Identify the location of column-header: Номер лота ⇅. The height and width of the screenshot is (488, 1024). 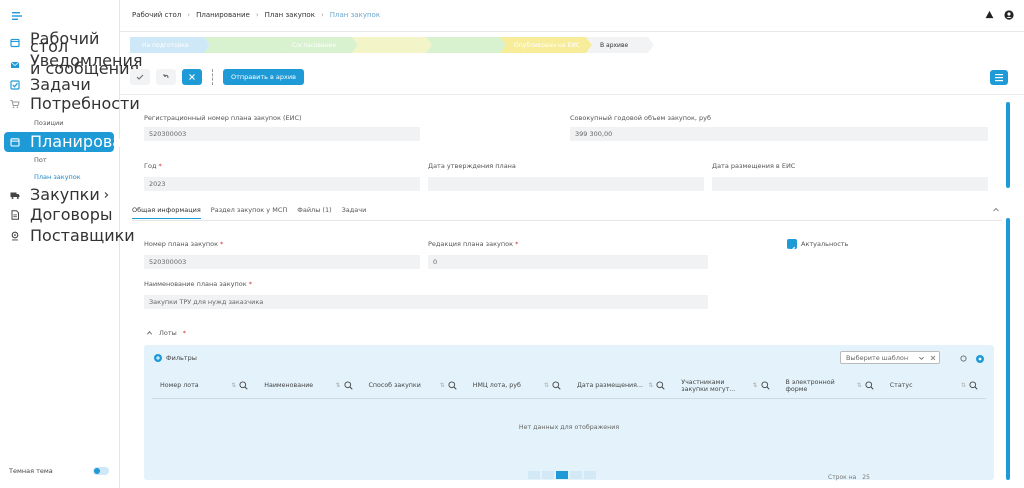
(204, 385).